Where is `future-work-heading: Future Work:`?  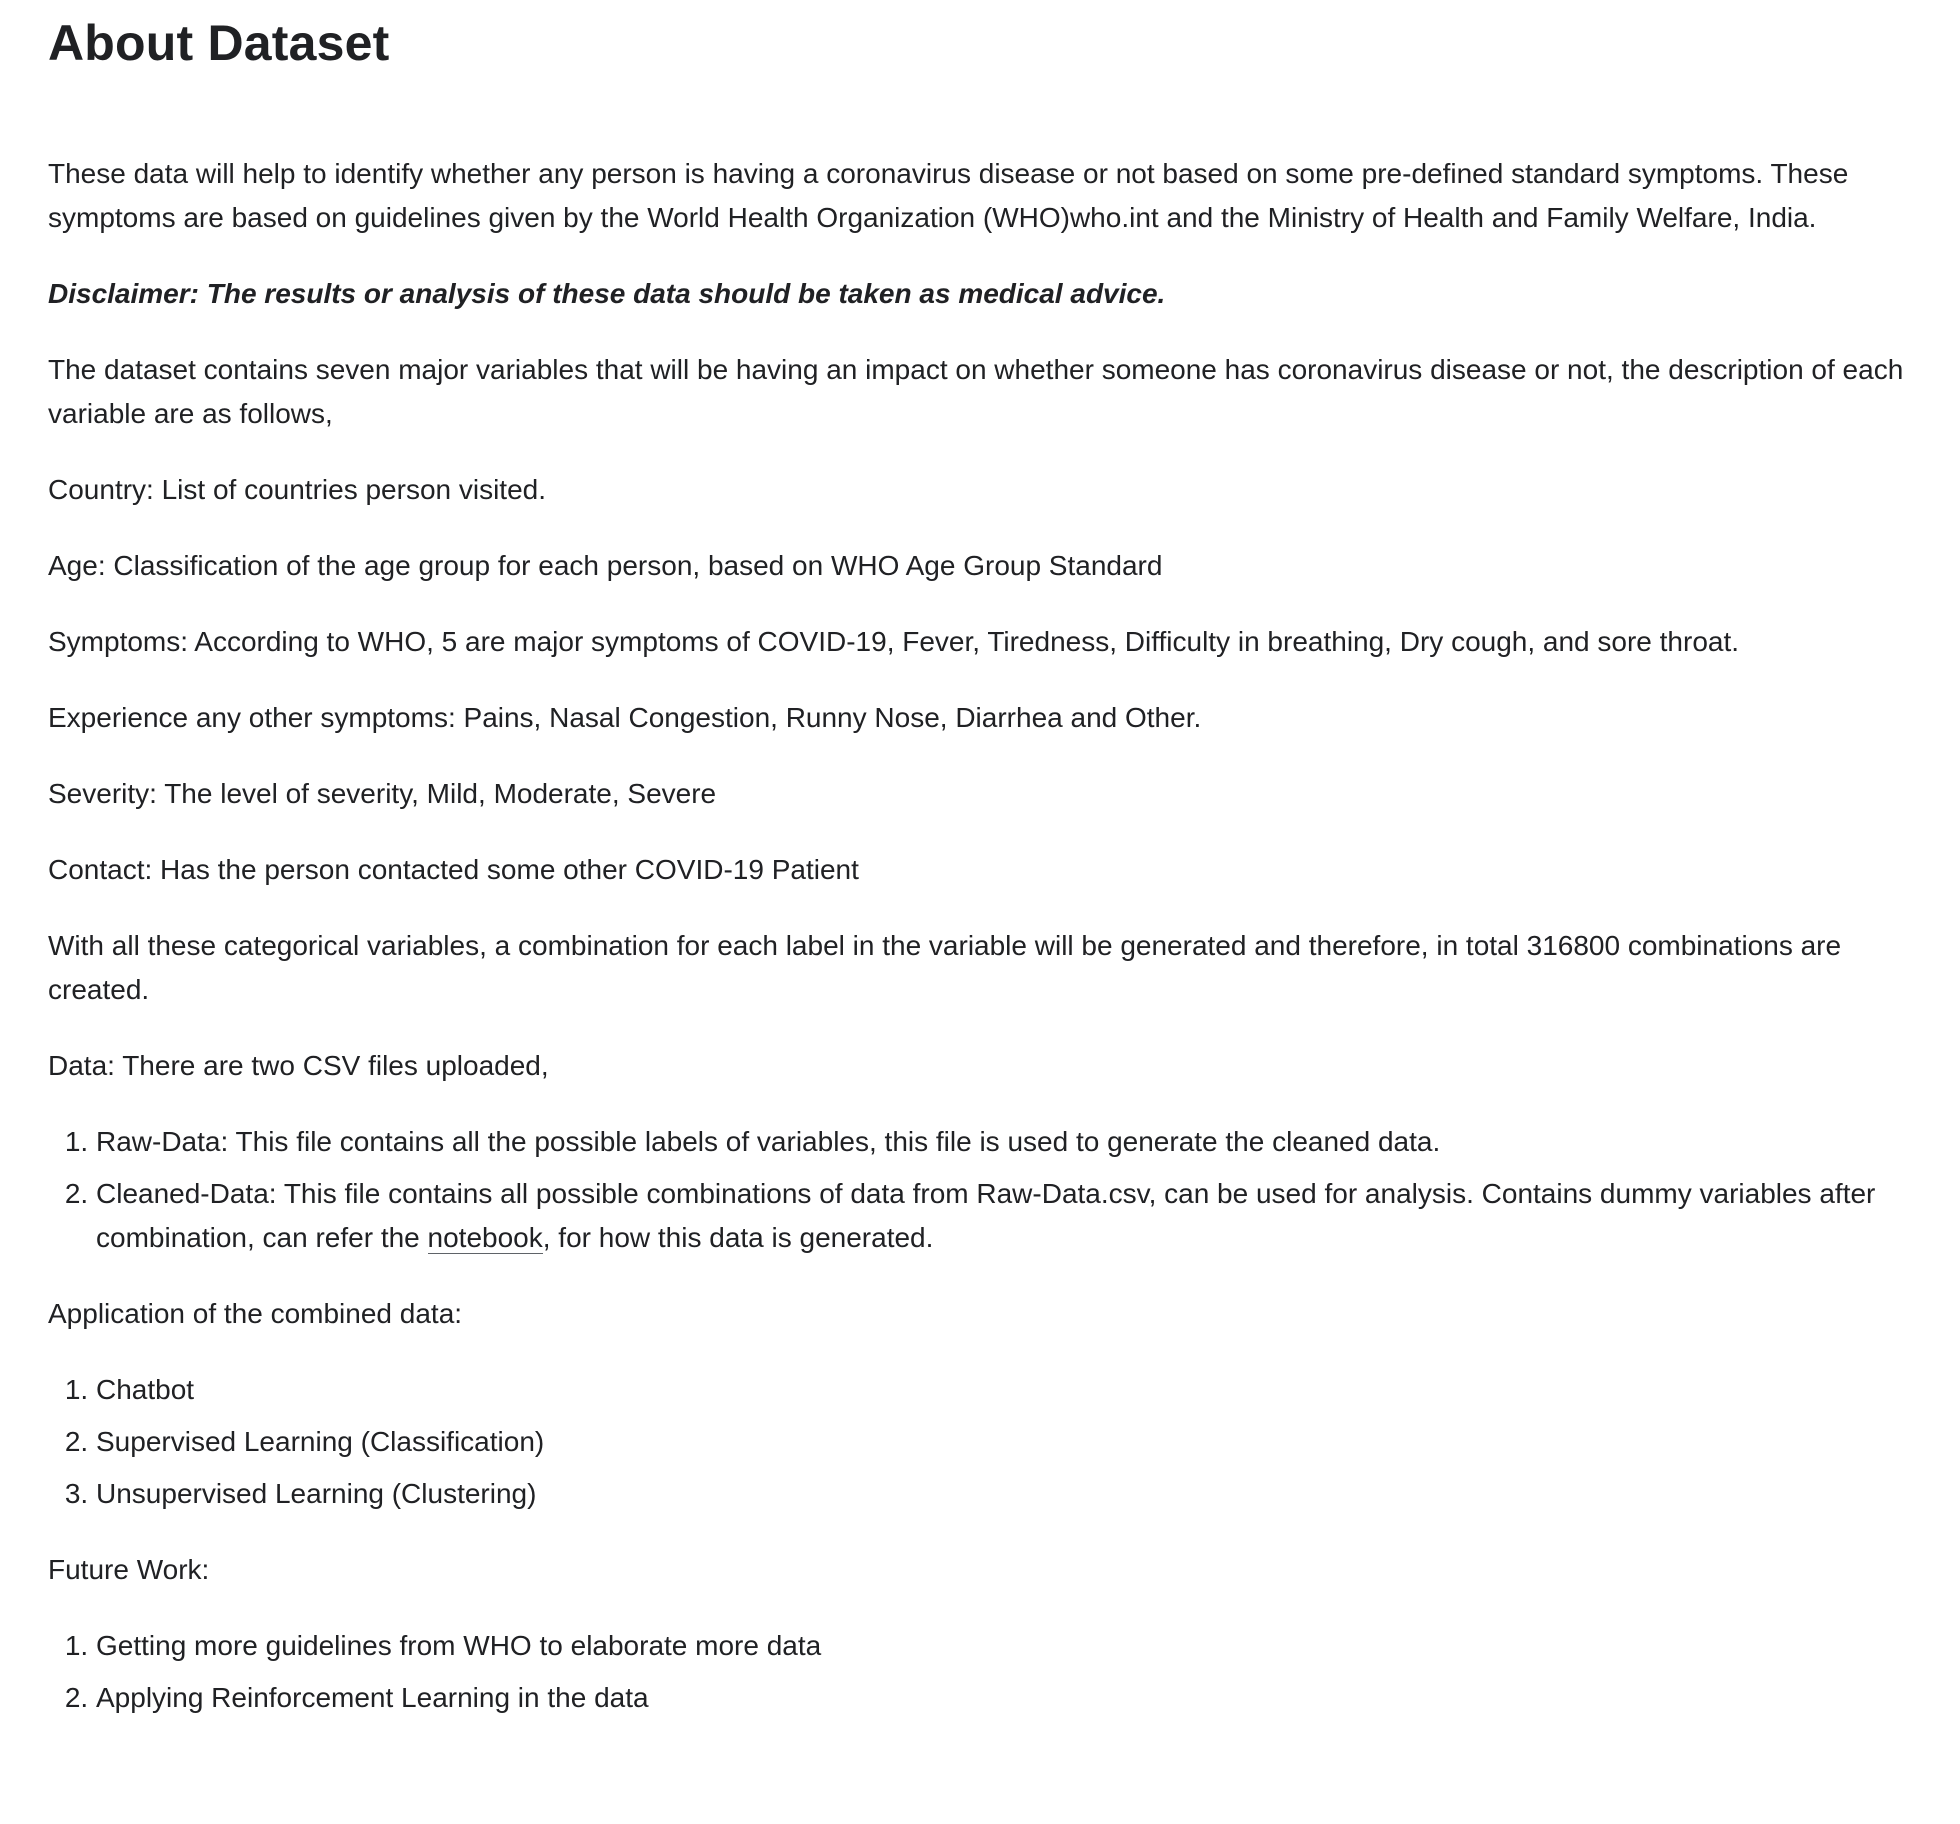
future-work-heading: Future Work: is located at coordinates (129, 1569).